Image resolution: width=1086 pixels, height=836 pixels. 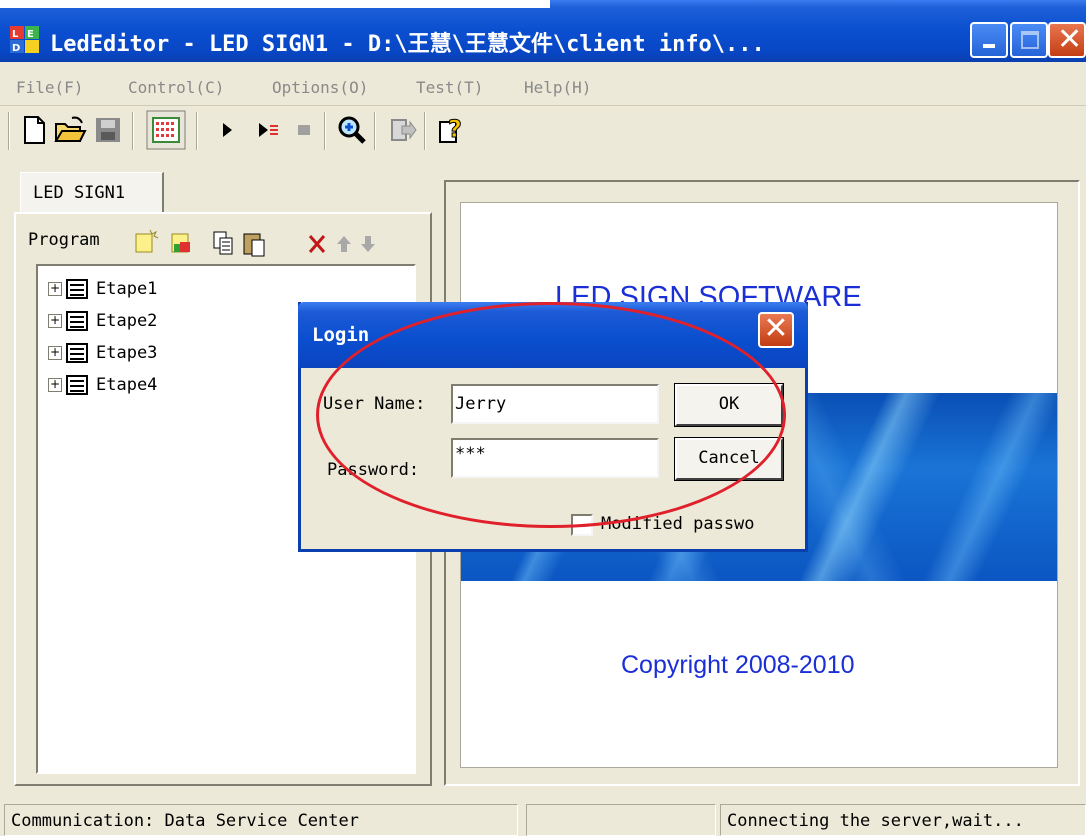 What do you see at coordinates (449, 87) in the screenshot?
I see `menu-test: Test(T)` at bounding box center [449, 87].